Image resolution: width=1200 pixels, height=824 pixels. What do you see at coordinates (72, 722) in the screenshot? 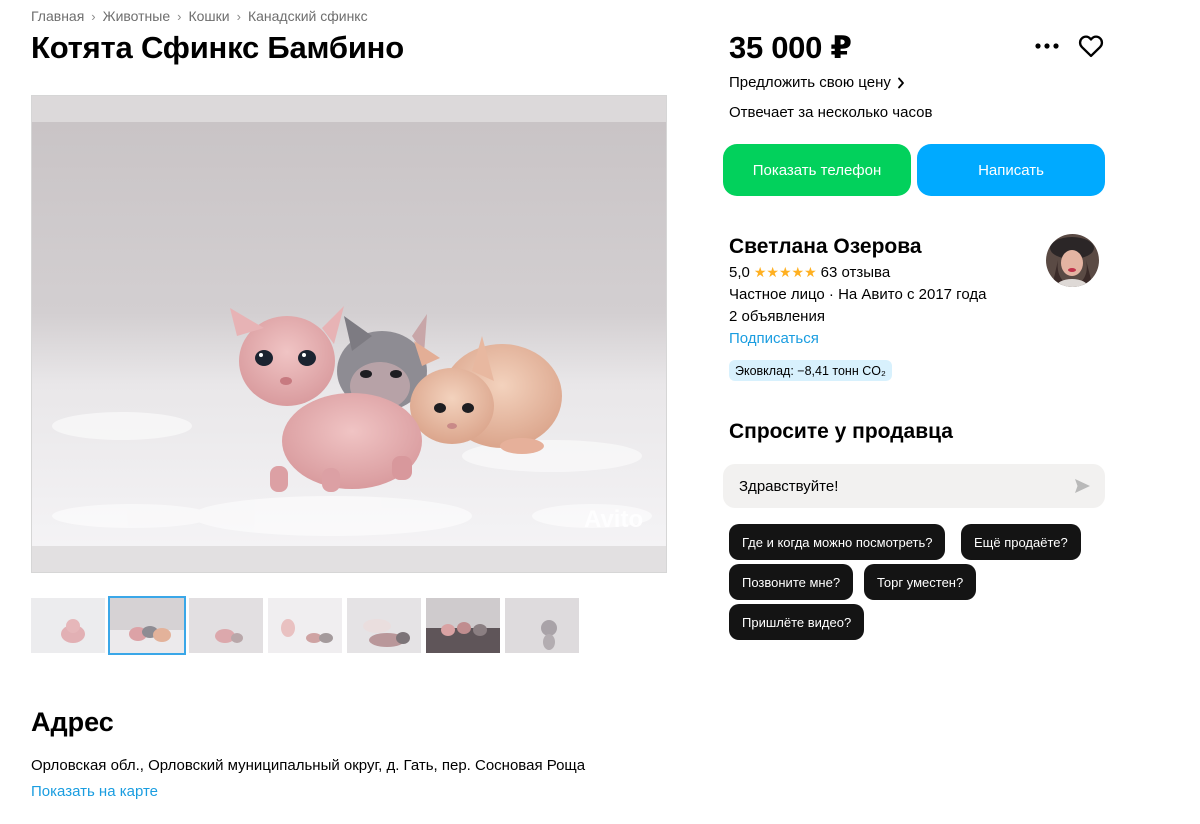
I see `address-heading: Адрес` at bounding box center [72, 722].